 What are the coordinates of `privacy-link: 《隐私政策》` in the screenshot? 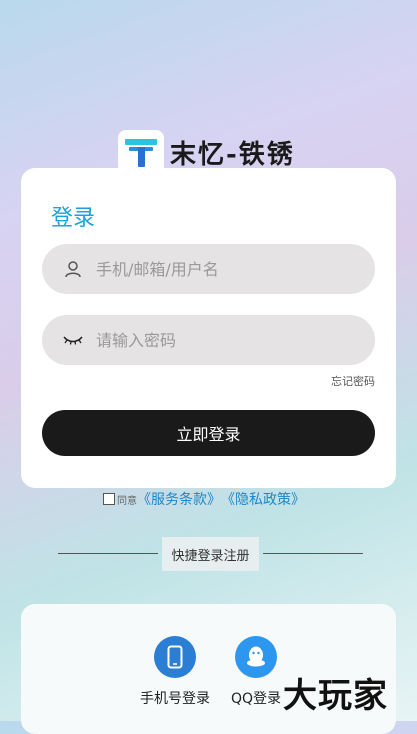 It's located at (263, 499).